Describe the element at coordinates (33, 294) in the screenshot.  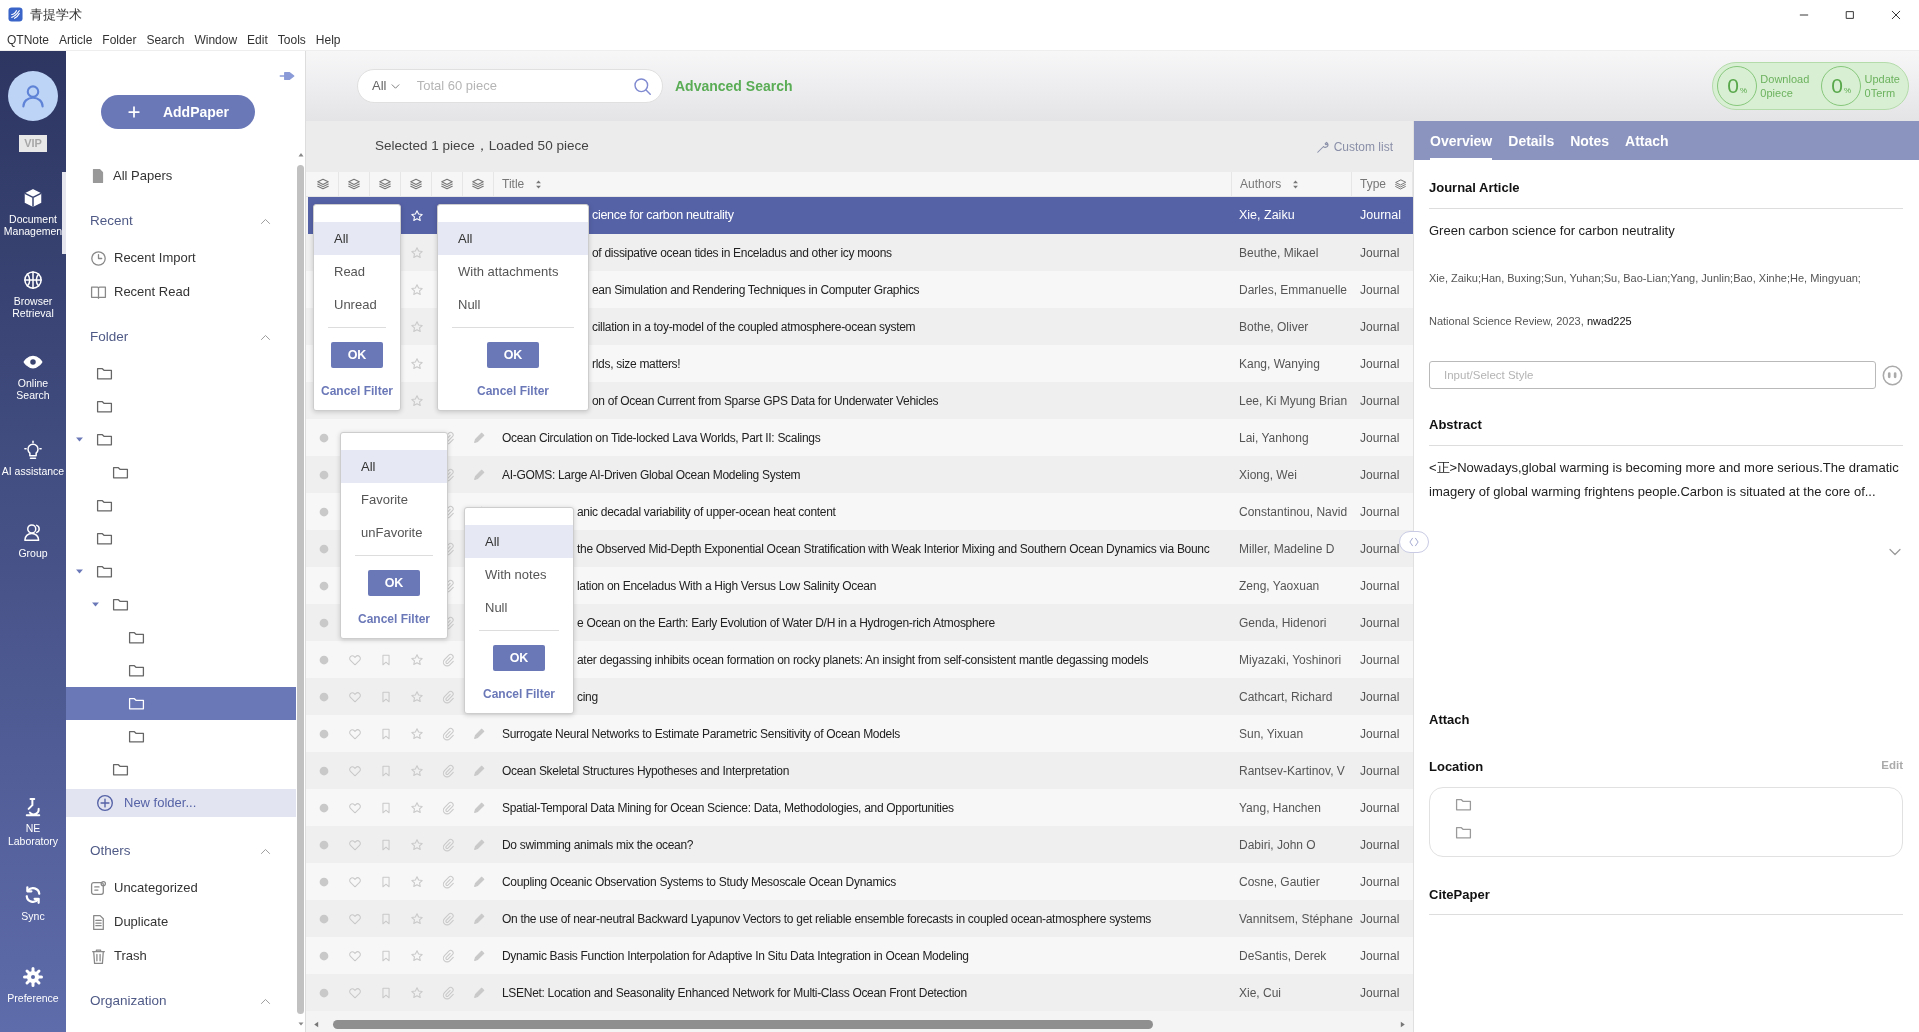
I see `nav-item: Browser Retrieval` at that location.